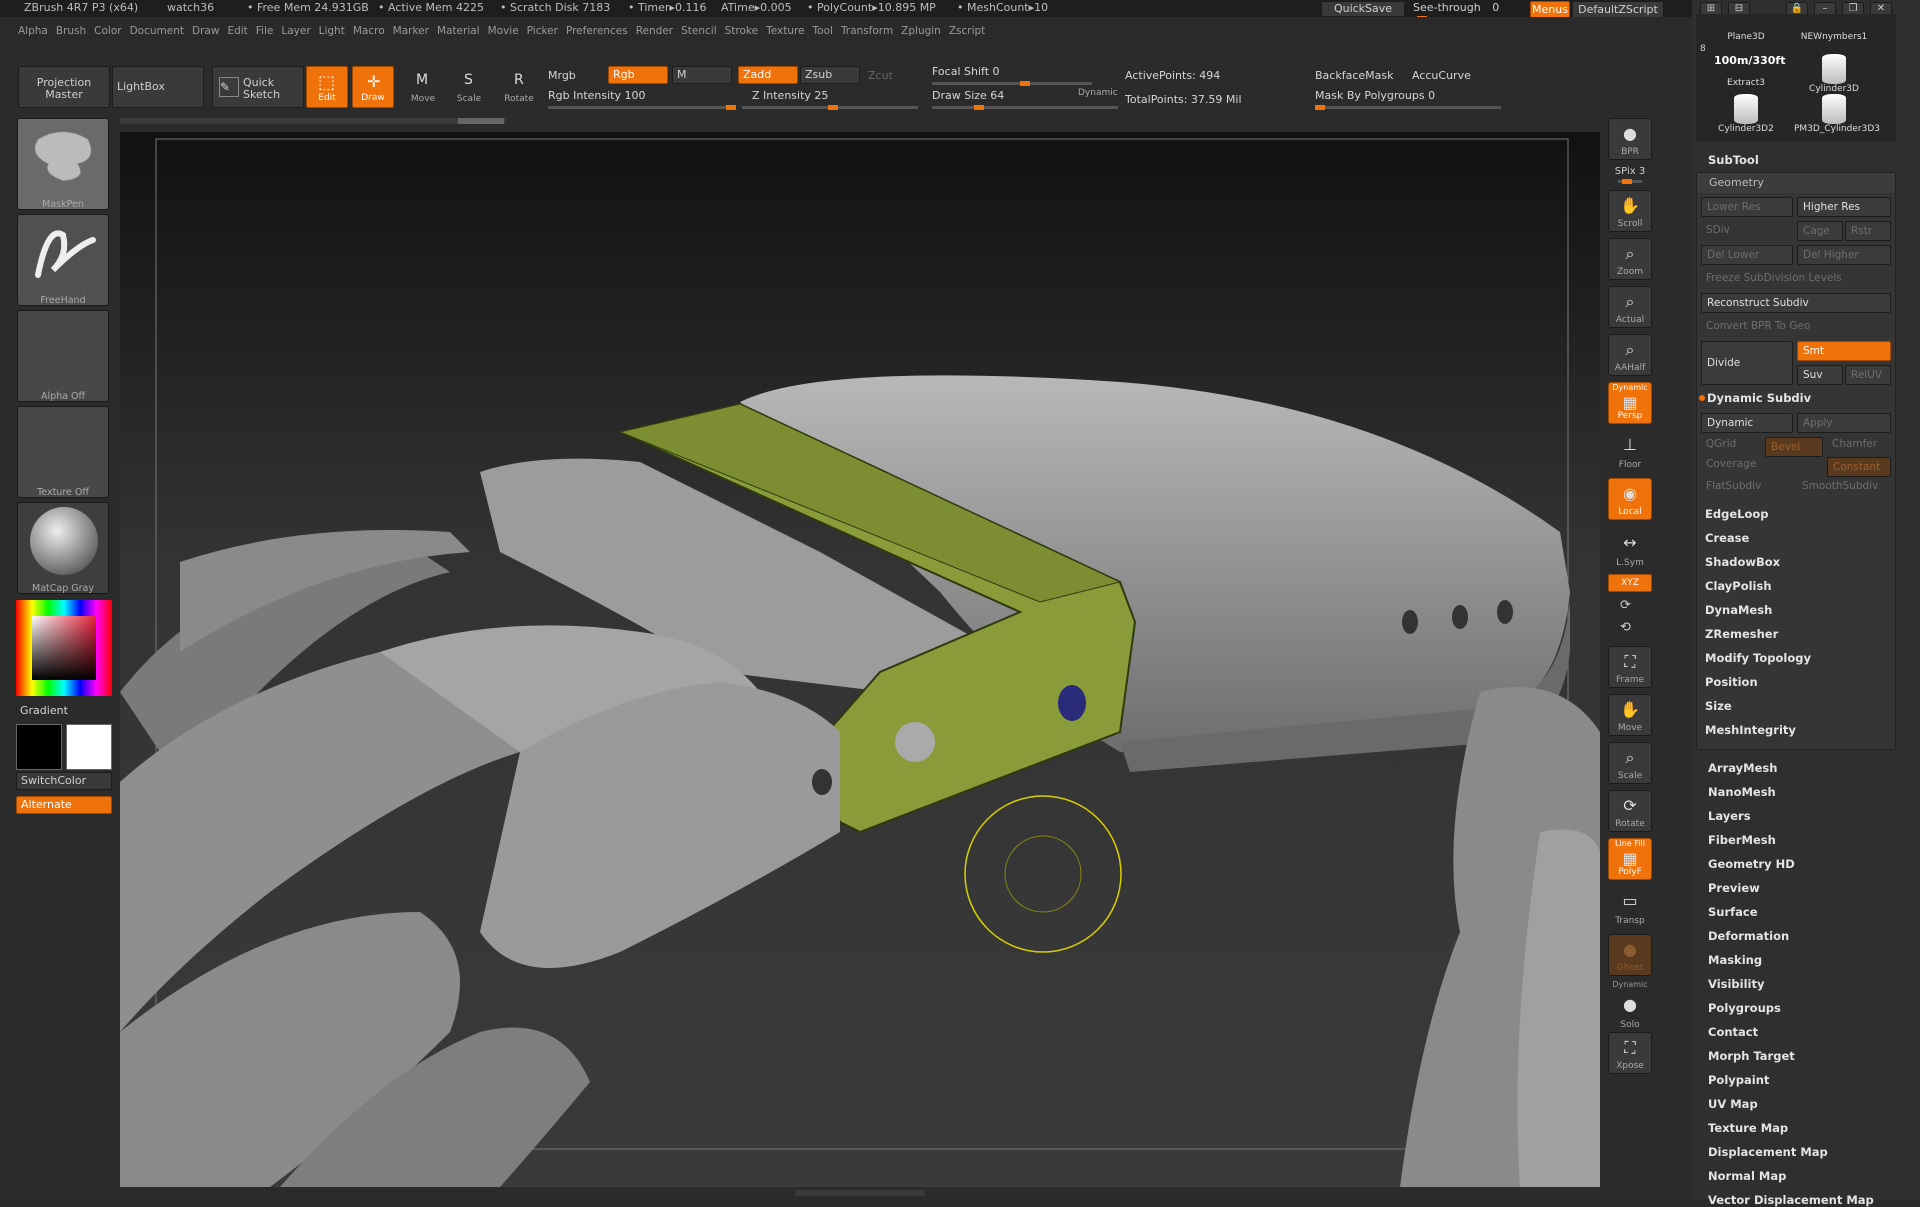 The width and height of the screenshot is (1920, 1207). Describe the element at coordinates (1747, 363) in the screenshot. I see `divide-button: Divide` at that location.